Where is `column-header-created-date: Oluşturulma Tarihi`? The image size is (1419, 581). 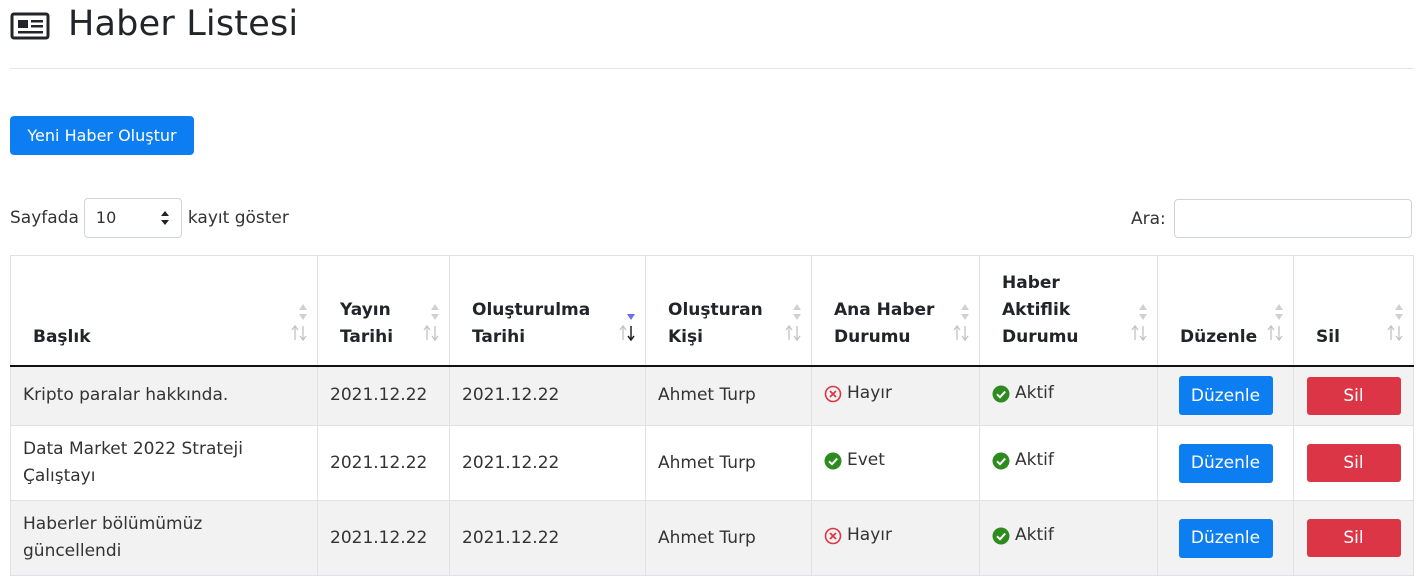 column-header-created-date: Oluşturulma Tarihi is located at coordinates (547, 311).